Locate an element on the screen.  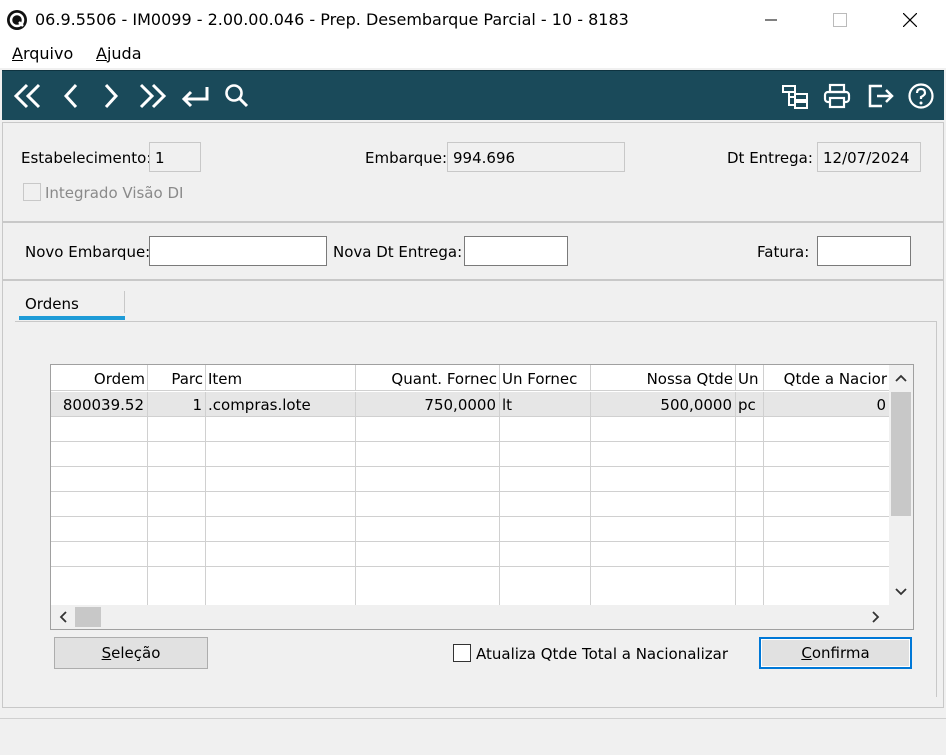
last-icon is located at coordinates (153, 96).